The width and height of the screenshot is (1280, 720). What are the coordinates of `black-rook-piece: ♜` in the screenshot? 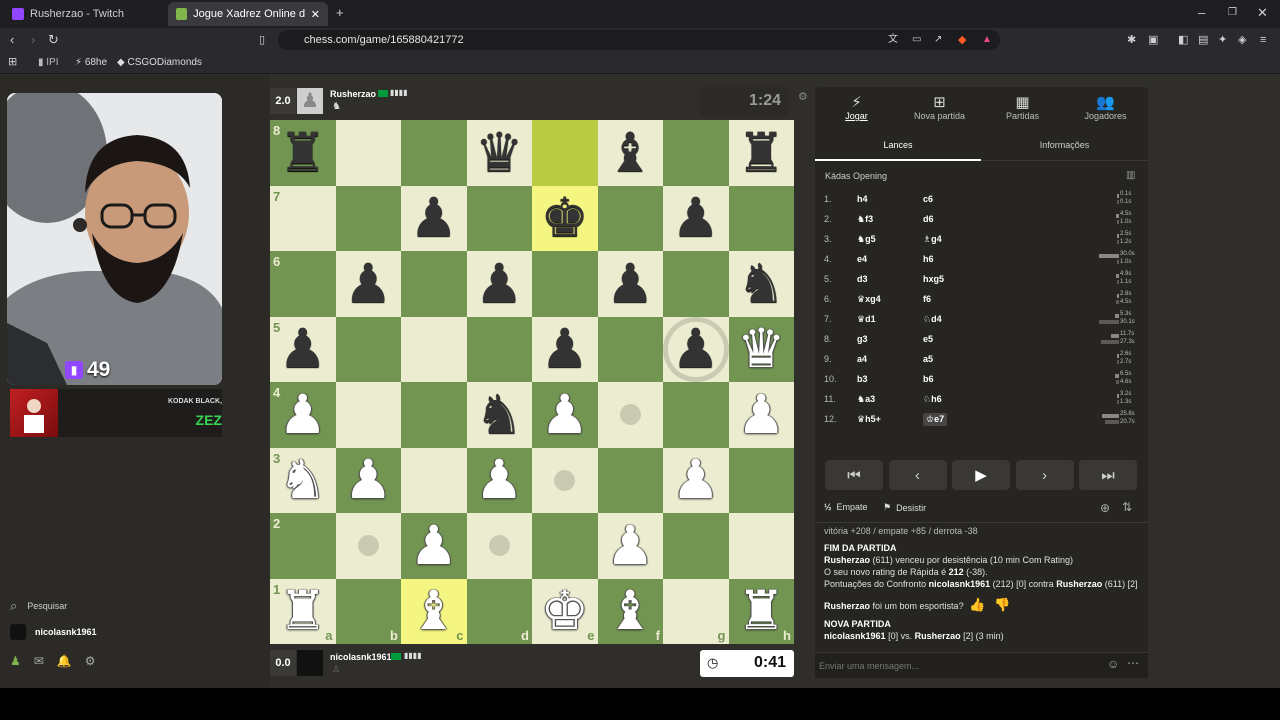 It's located at (303, 152).